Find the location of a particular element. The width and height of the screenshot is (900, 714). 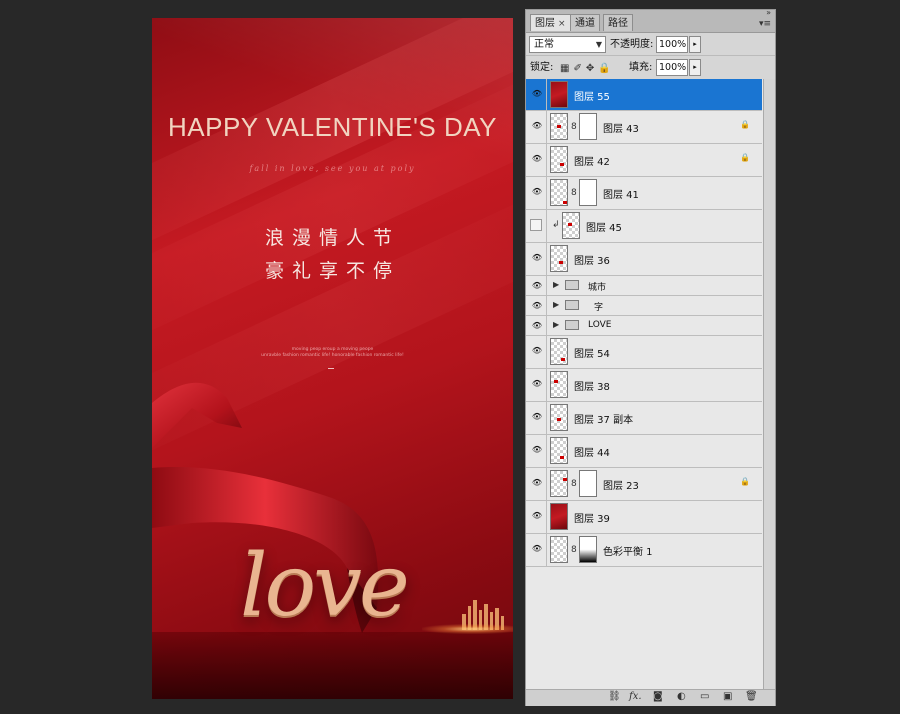

layer-name: 城市 is located at coordinates (597, 286).